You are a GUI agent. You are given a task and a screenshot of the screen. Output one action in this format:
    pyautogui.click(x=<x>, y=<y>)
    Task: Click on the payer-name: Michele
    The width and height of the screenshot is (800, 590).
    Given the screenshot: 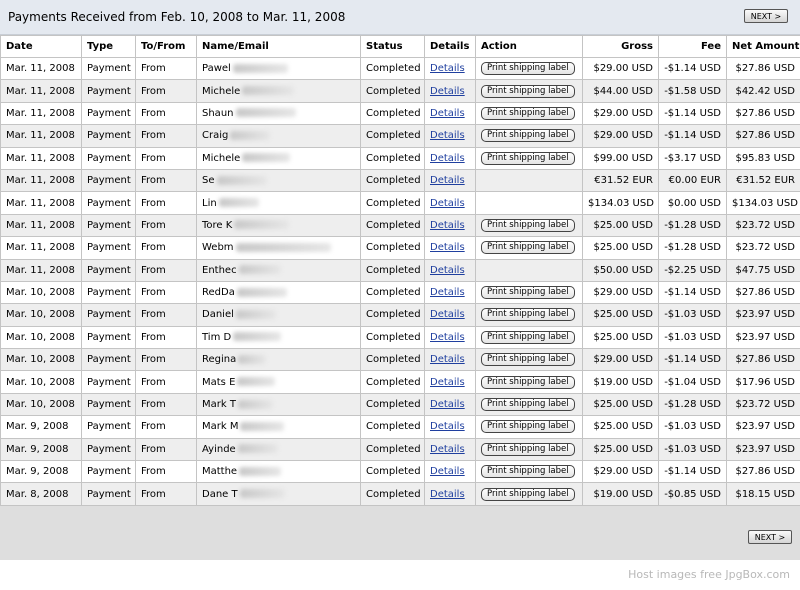 What is the action you would take?
    pyautogui.click(x=221, y=91)
    